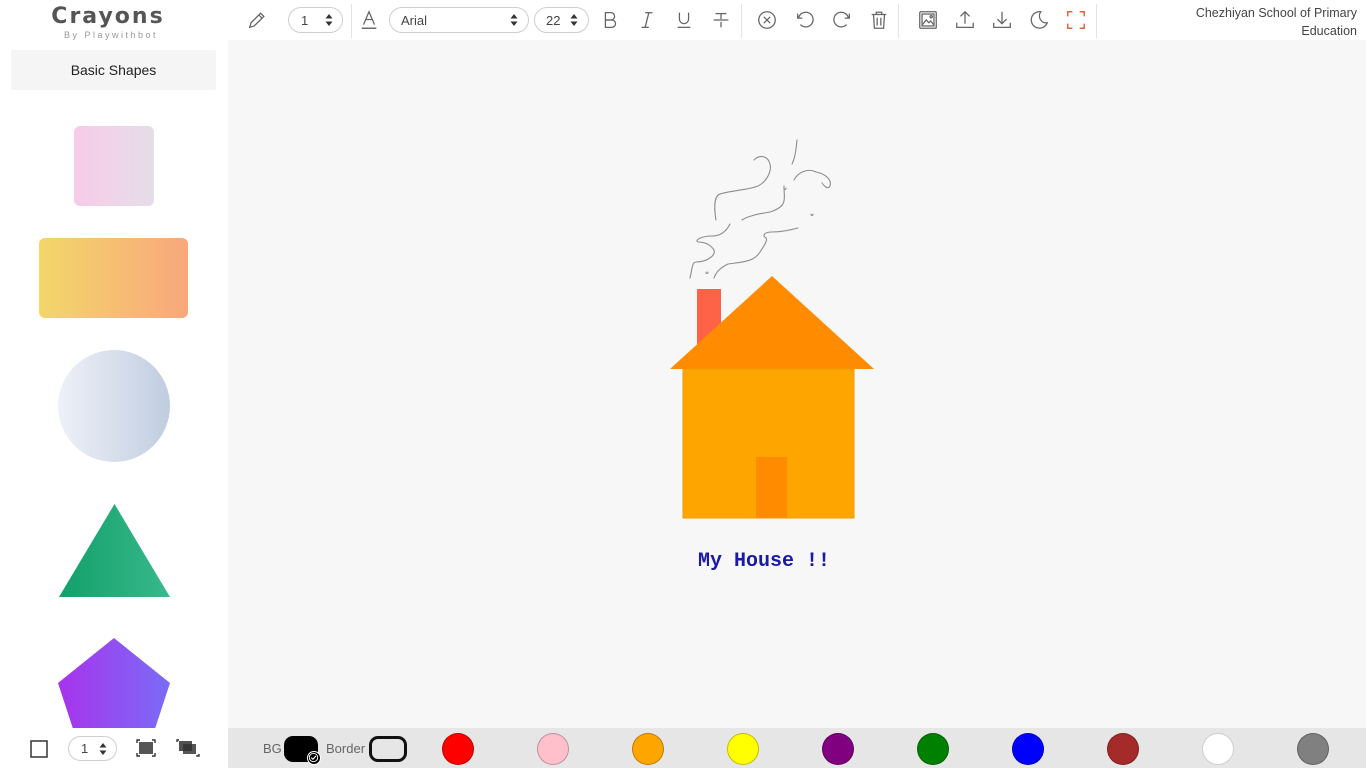  What do you see at coordinates (39, 749) in the screenshot?
I see `square-outline-icon` at bounding box center [39, 749].